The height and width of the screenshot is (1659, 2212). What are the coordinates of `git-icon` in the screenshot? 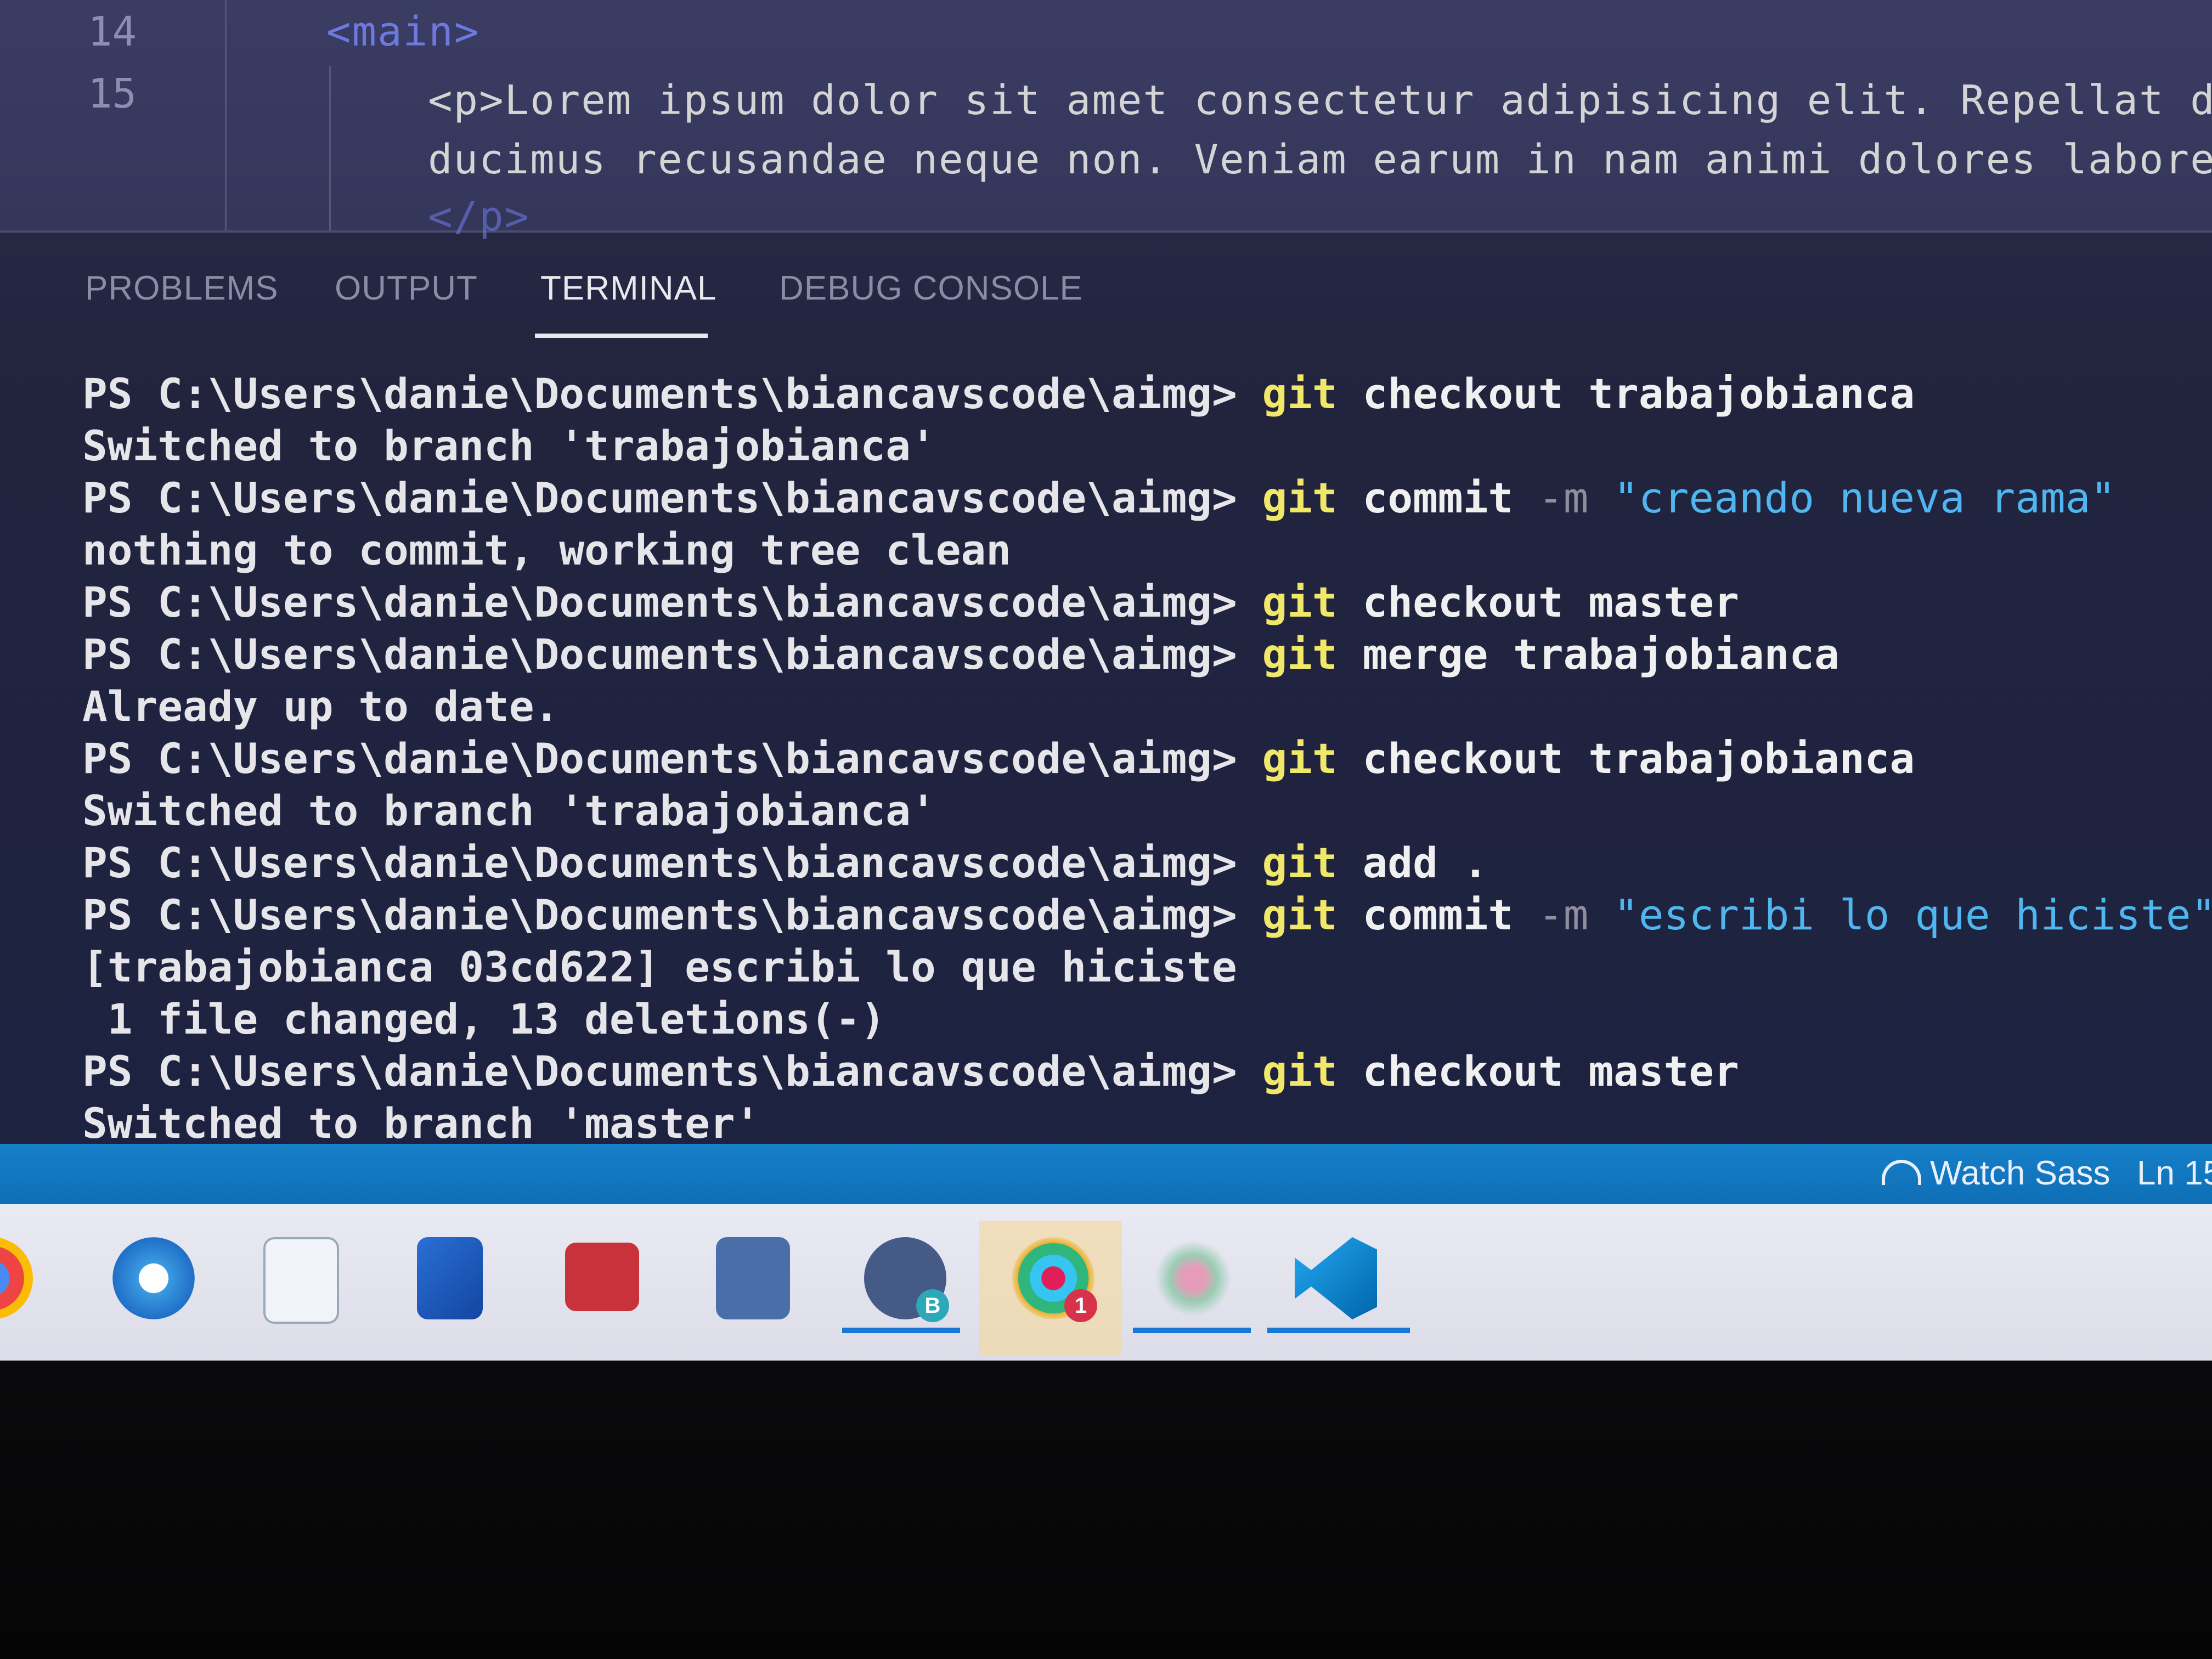 It's located at (1193, 1278).